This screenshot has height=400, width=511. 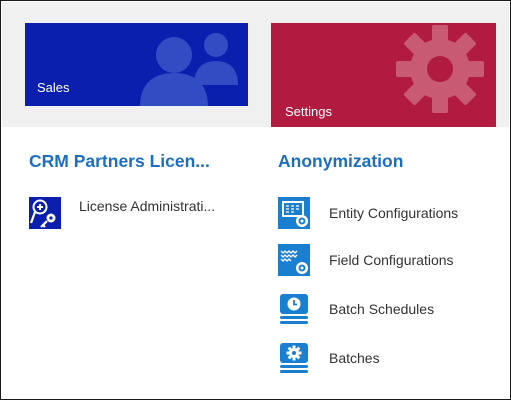 I want to click on license-key-icon, so click(x=45, y=213).